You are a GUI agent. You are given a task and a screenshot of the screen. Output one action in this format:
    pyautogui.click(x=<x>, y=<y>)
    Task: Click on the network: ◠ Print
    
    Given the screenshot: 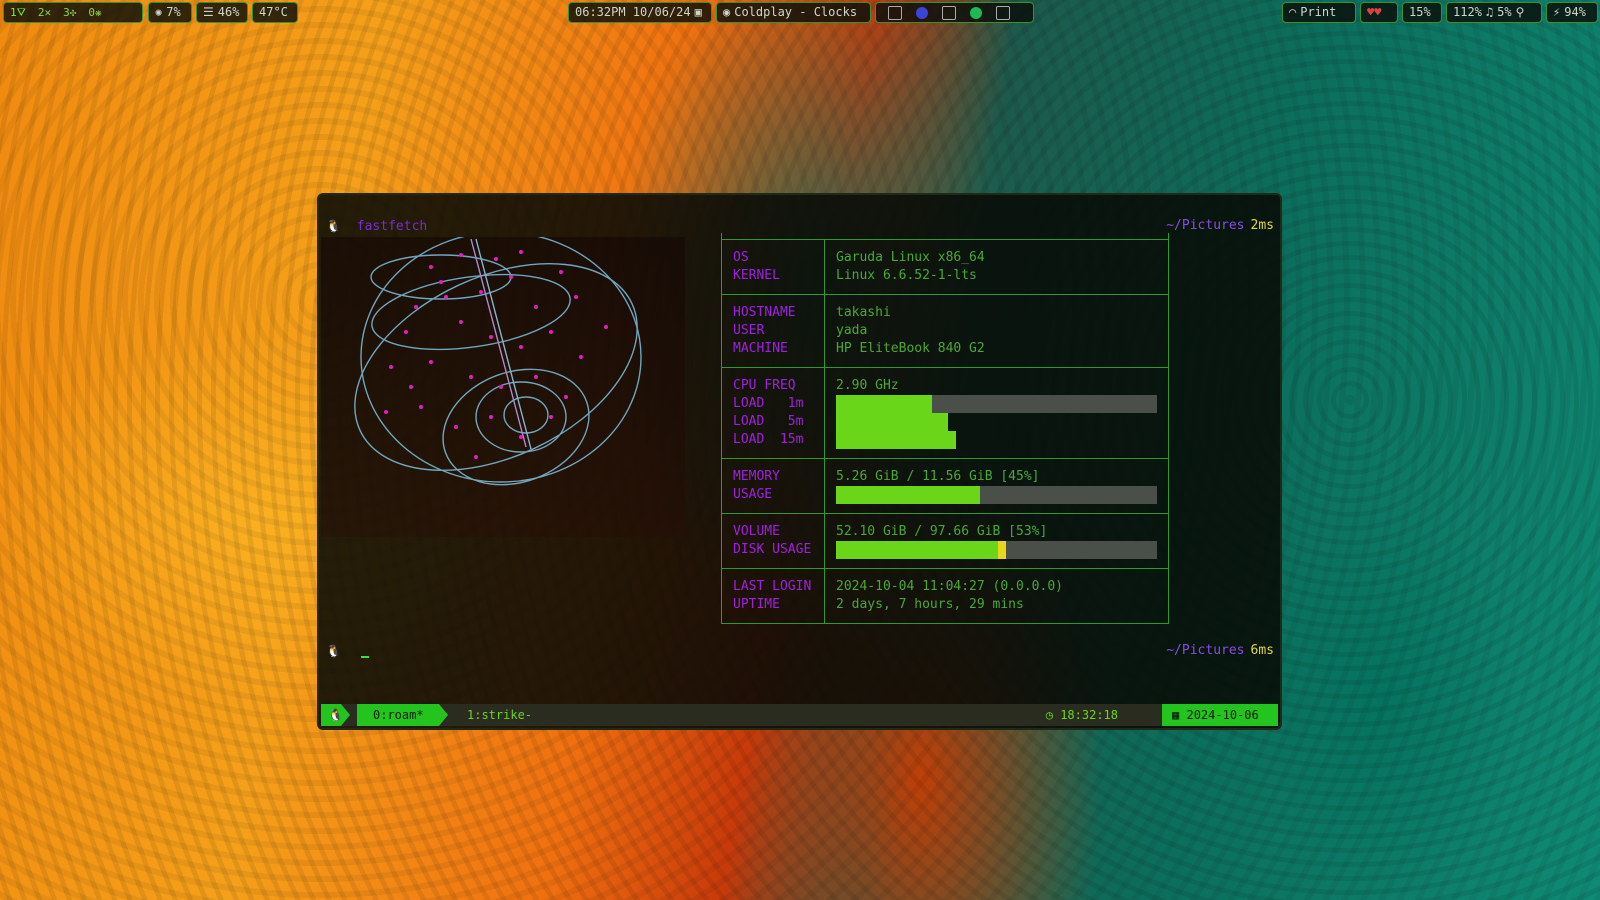 What is the action you would take?
    pyautogui.click(x=1319, y=12)
    